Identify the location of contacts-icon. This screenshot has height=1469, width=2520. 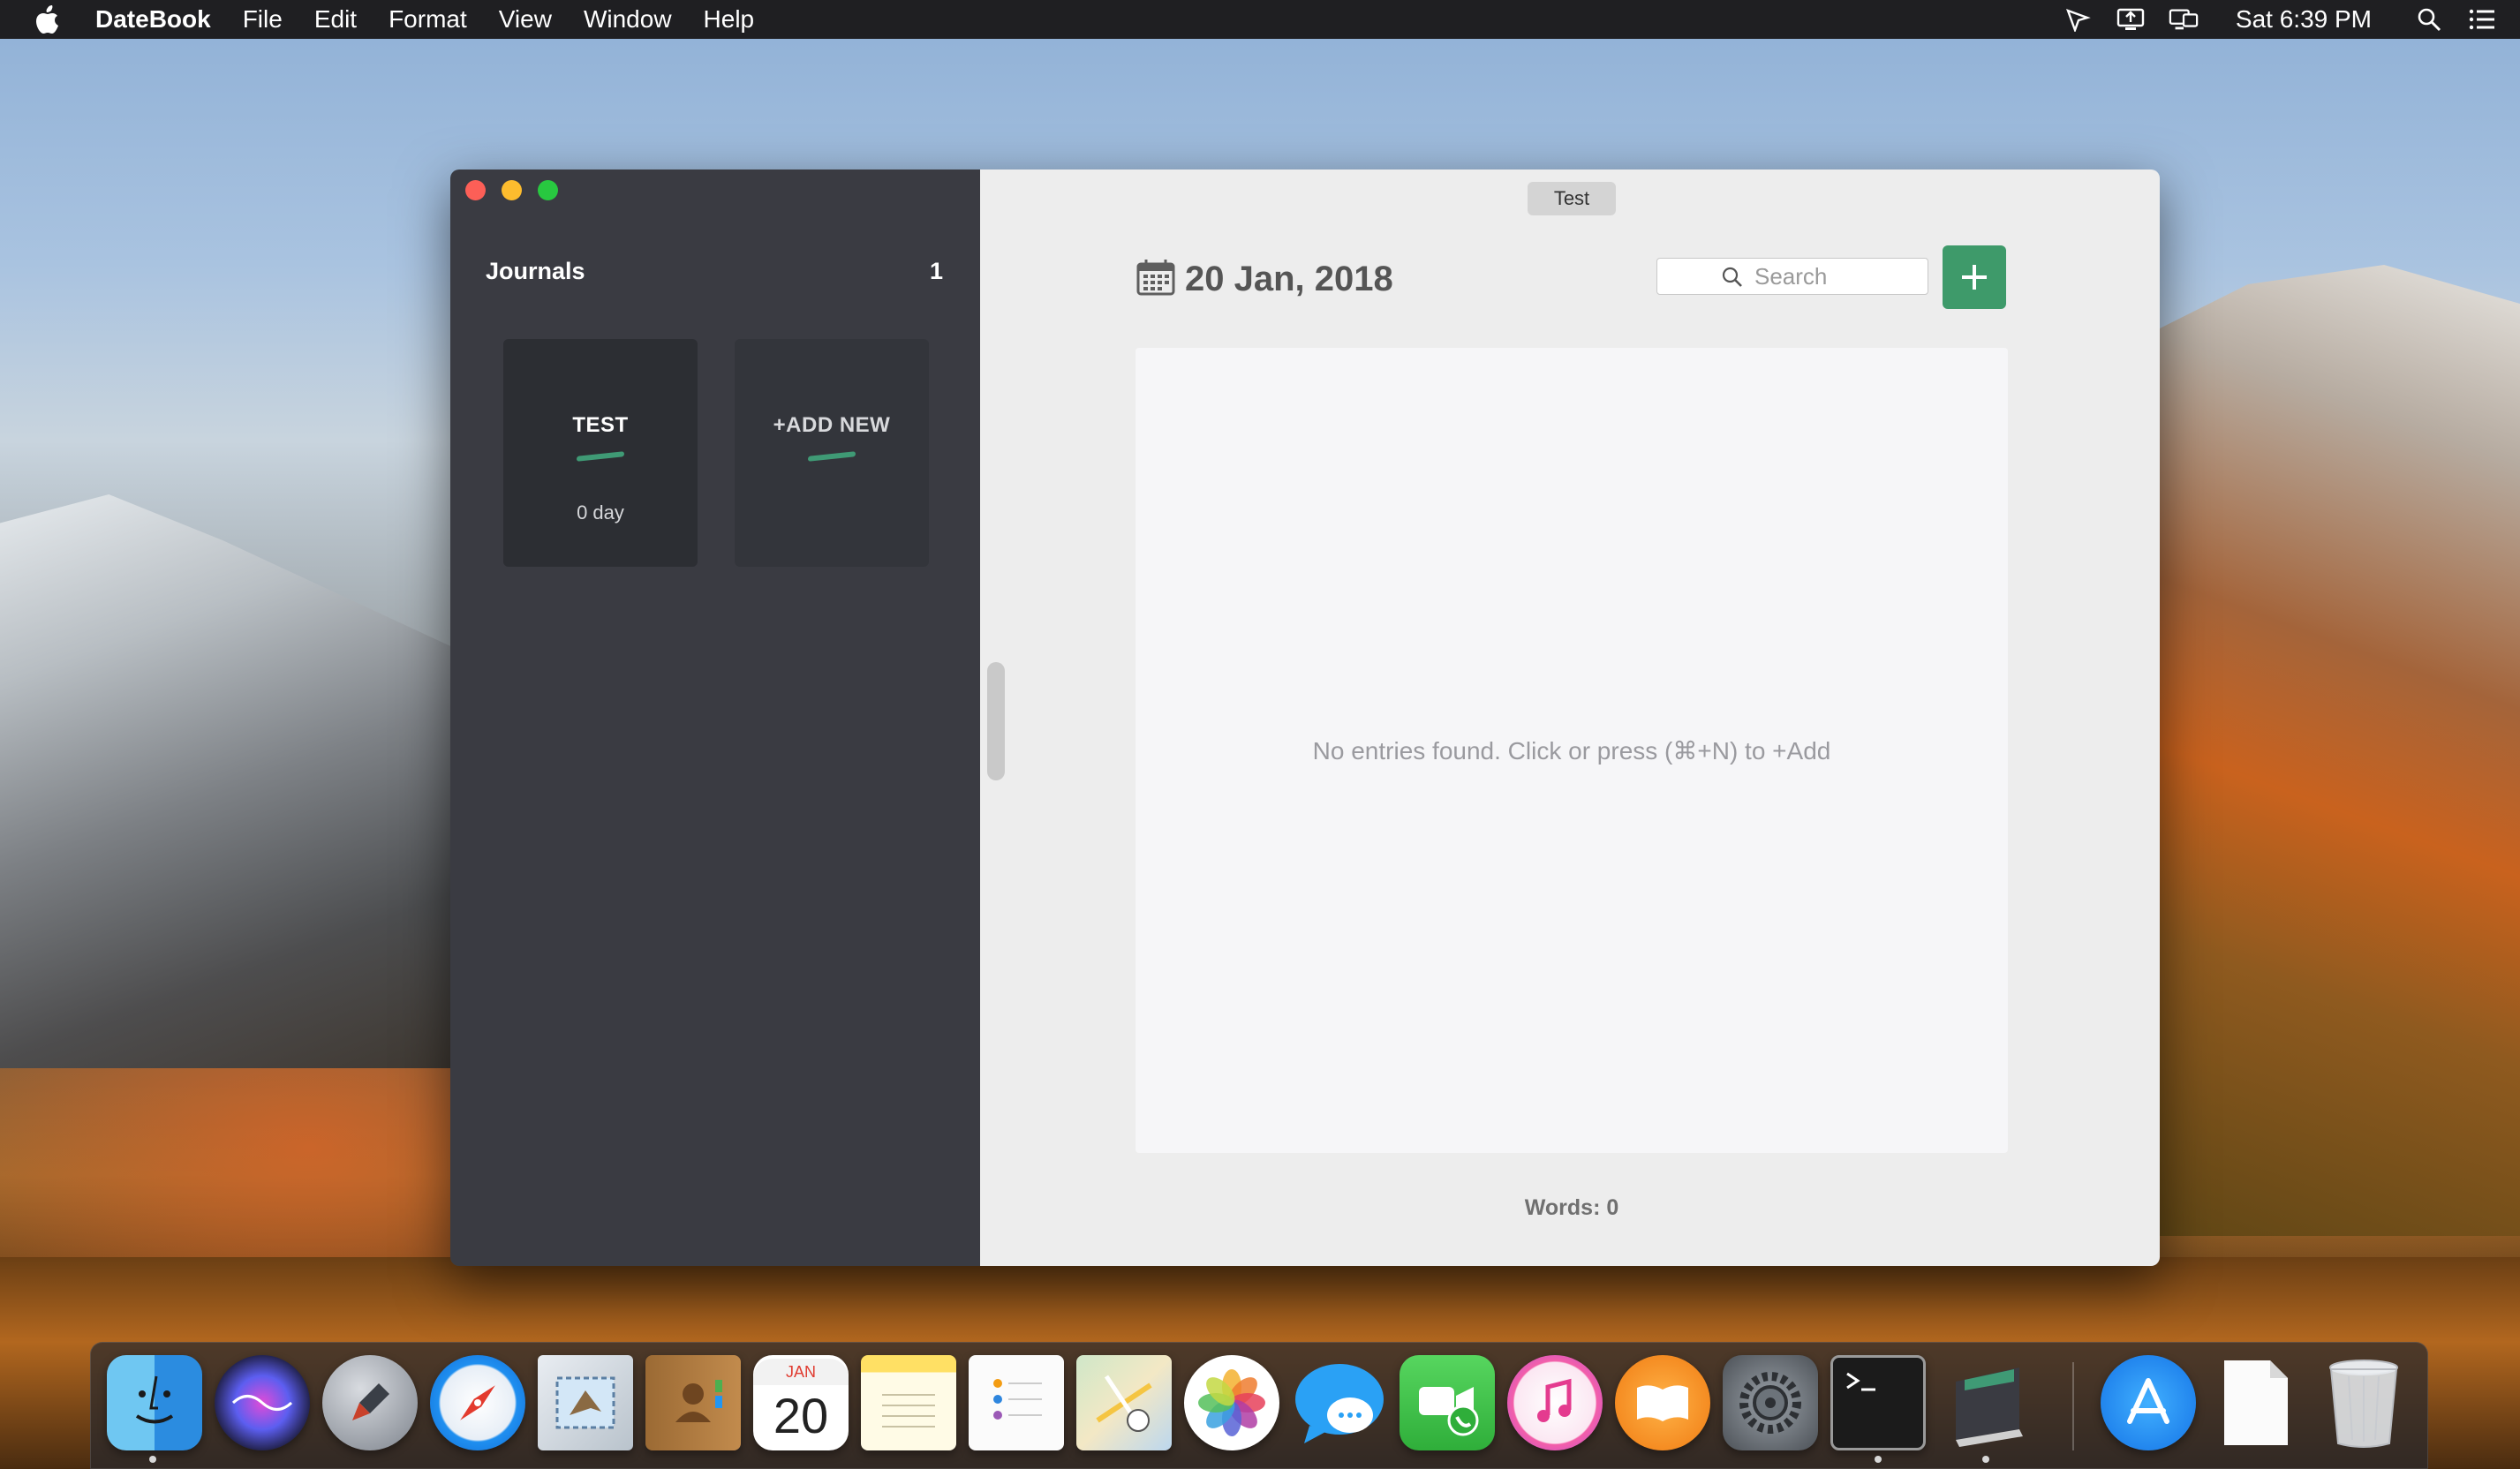
(693, 1402).